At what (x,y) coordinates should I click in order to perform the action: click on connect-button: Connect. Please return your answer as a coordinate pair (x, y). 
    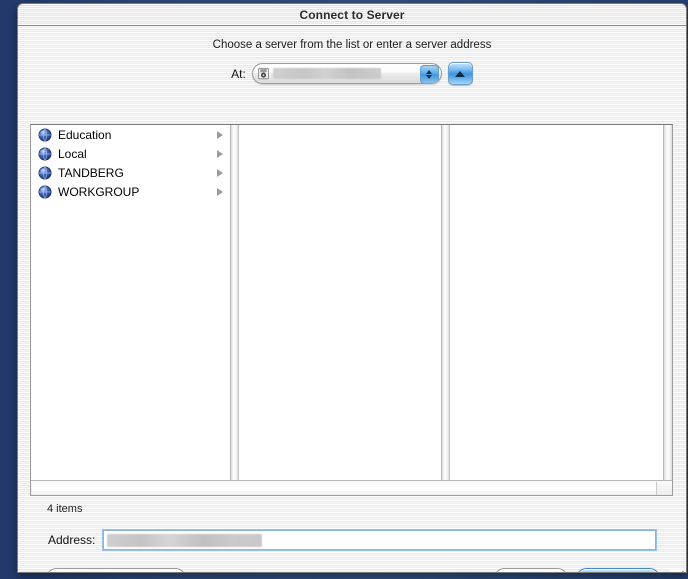
    Looking at the image, I should click on (618, 570).